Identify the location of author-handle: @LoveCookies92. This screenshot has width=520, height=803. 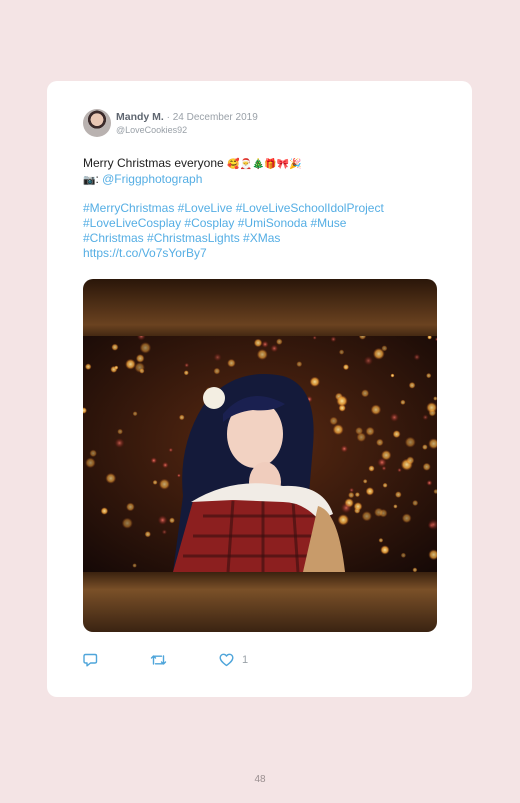
(151, 130).